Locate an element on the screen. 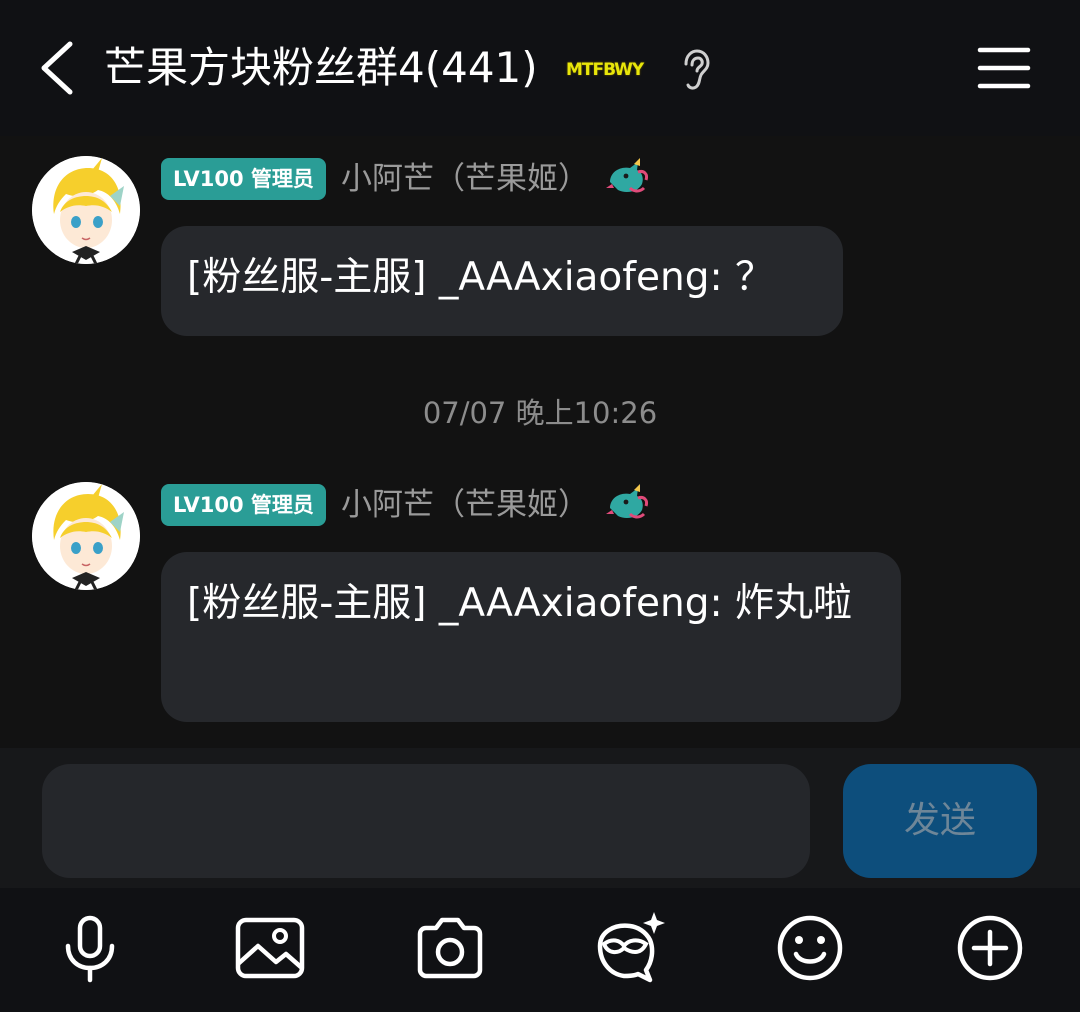  message-bubble: [粉丝服-主服] _AAAxiaofeng: 炸丸啦 is located at coordinates (531, 637).